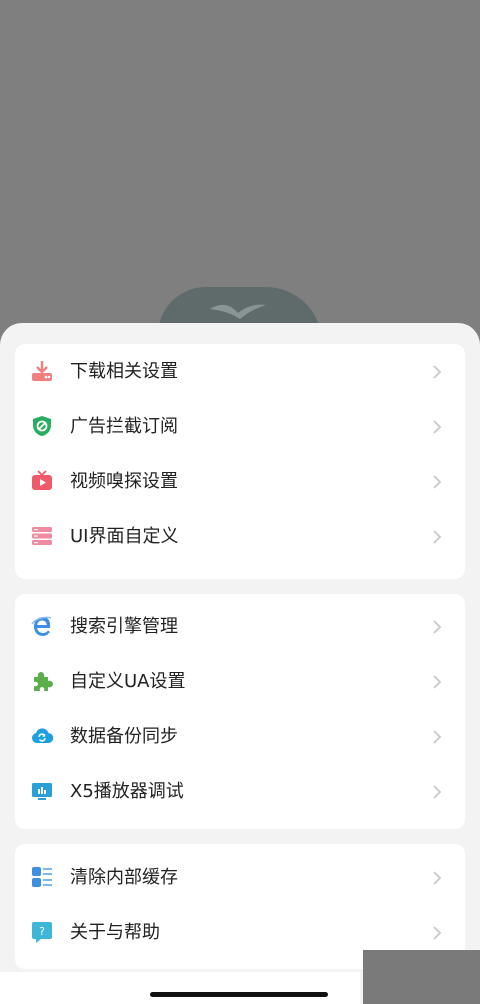  I want to click on menu-item-adblock-subscription: 广告拦截订阅, so click(240, 427).